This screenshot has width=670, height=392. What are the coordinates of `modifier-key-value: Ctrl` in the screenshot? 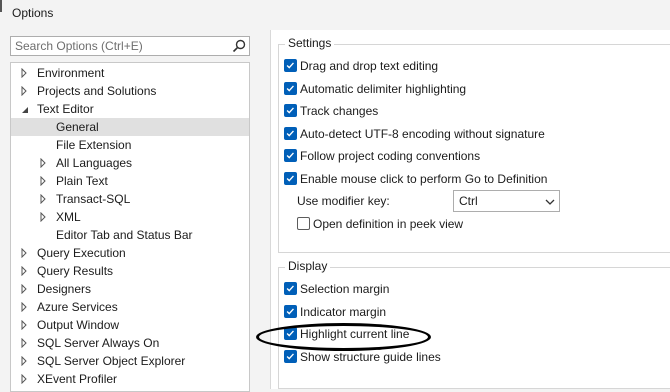 It's located at (468, 201).